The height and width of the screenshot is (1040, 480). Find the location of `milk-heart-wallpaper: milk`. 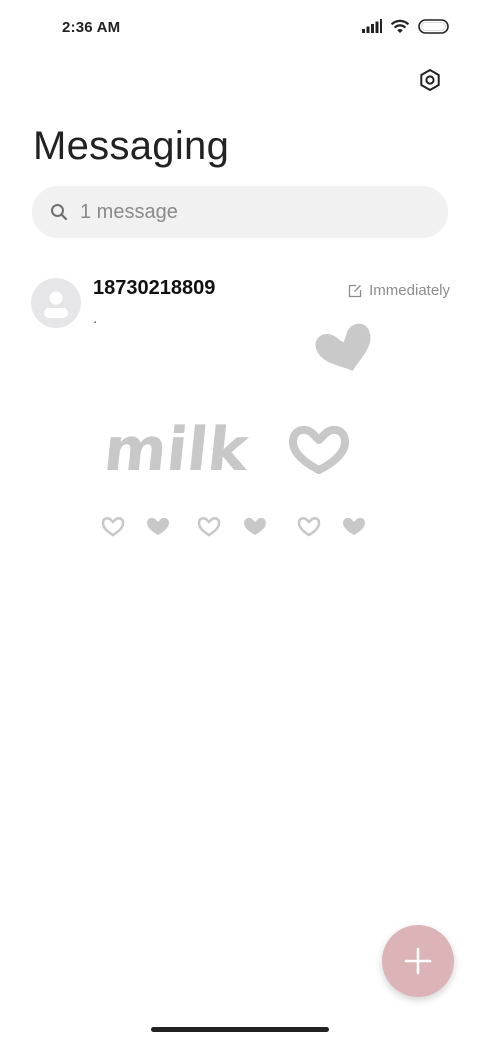

milk-heart-wallpaper: milk is located at coordinates (236, 430).